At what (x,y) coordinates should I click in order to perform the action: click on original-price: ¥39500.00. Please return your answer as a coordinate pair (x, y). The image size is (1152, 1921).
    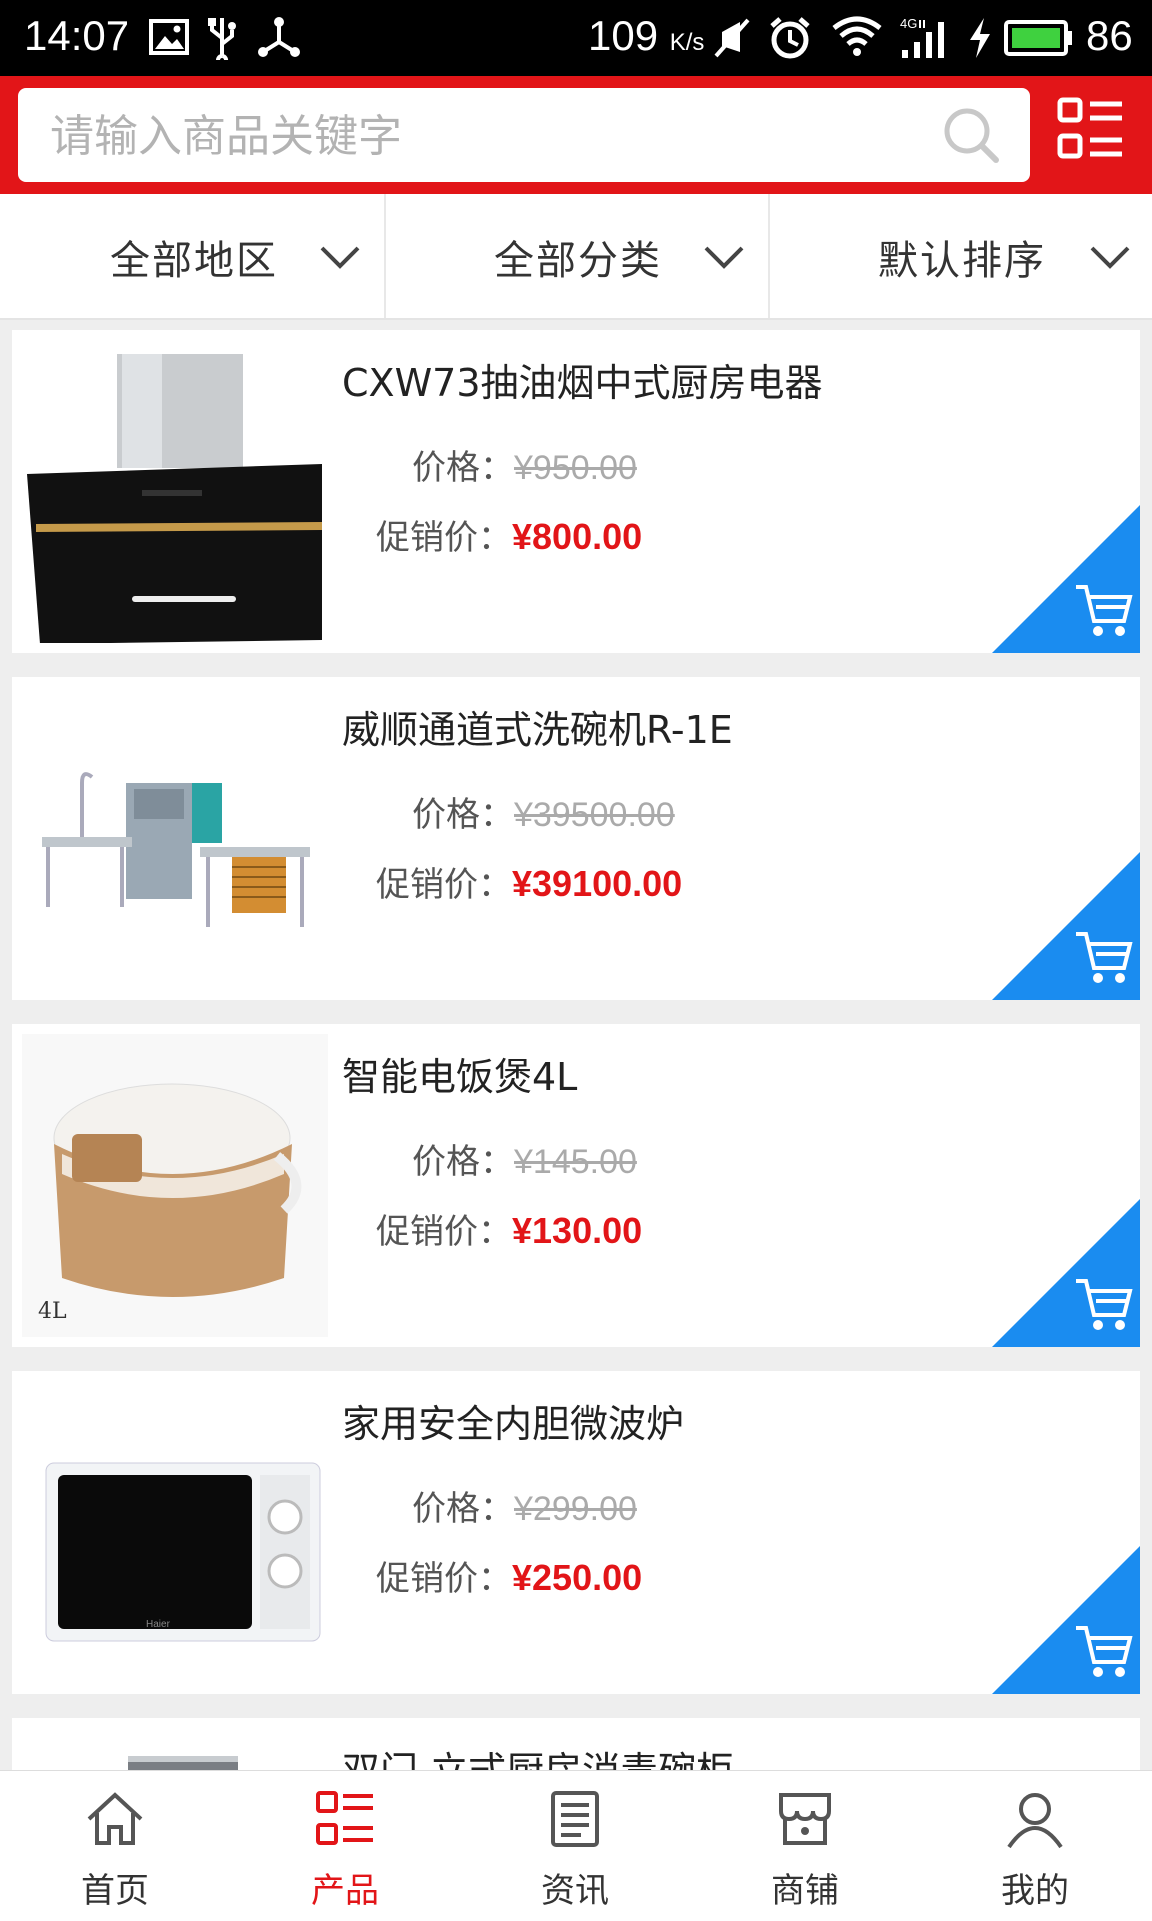
    Looking at the image, I should click on (594, 815).